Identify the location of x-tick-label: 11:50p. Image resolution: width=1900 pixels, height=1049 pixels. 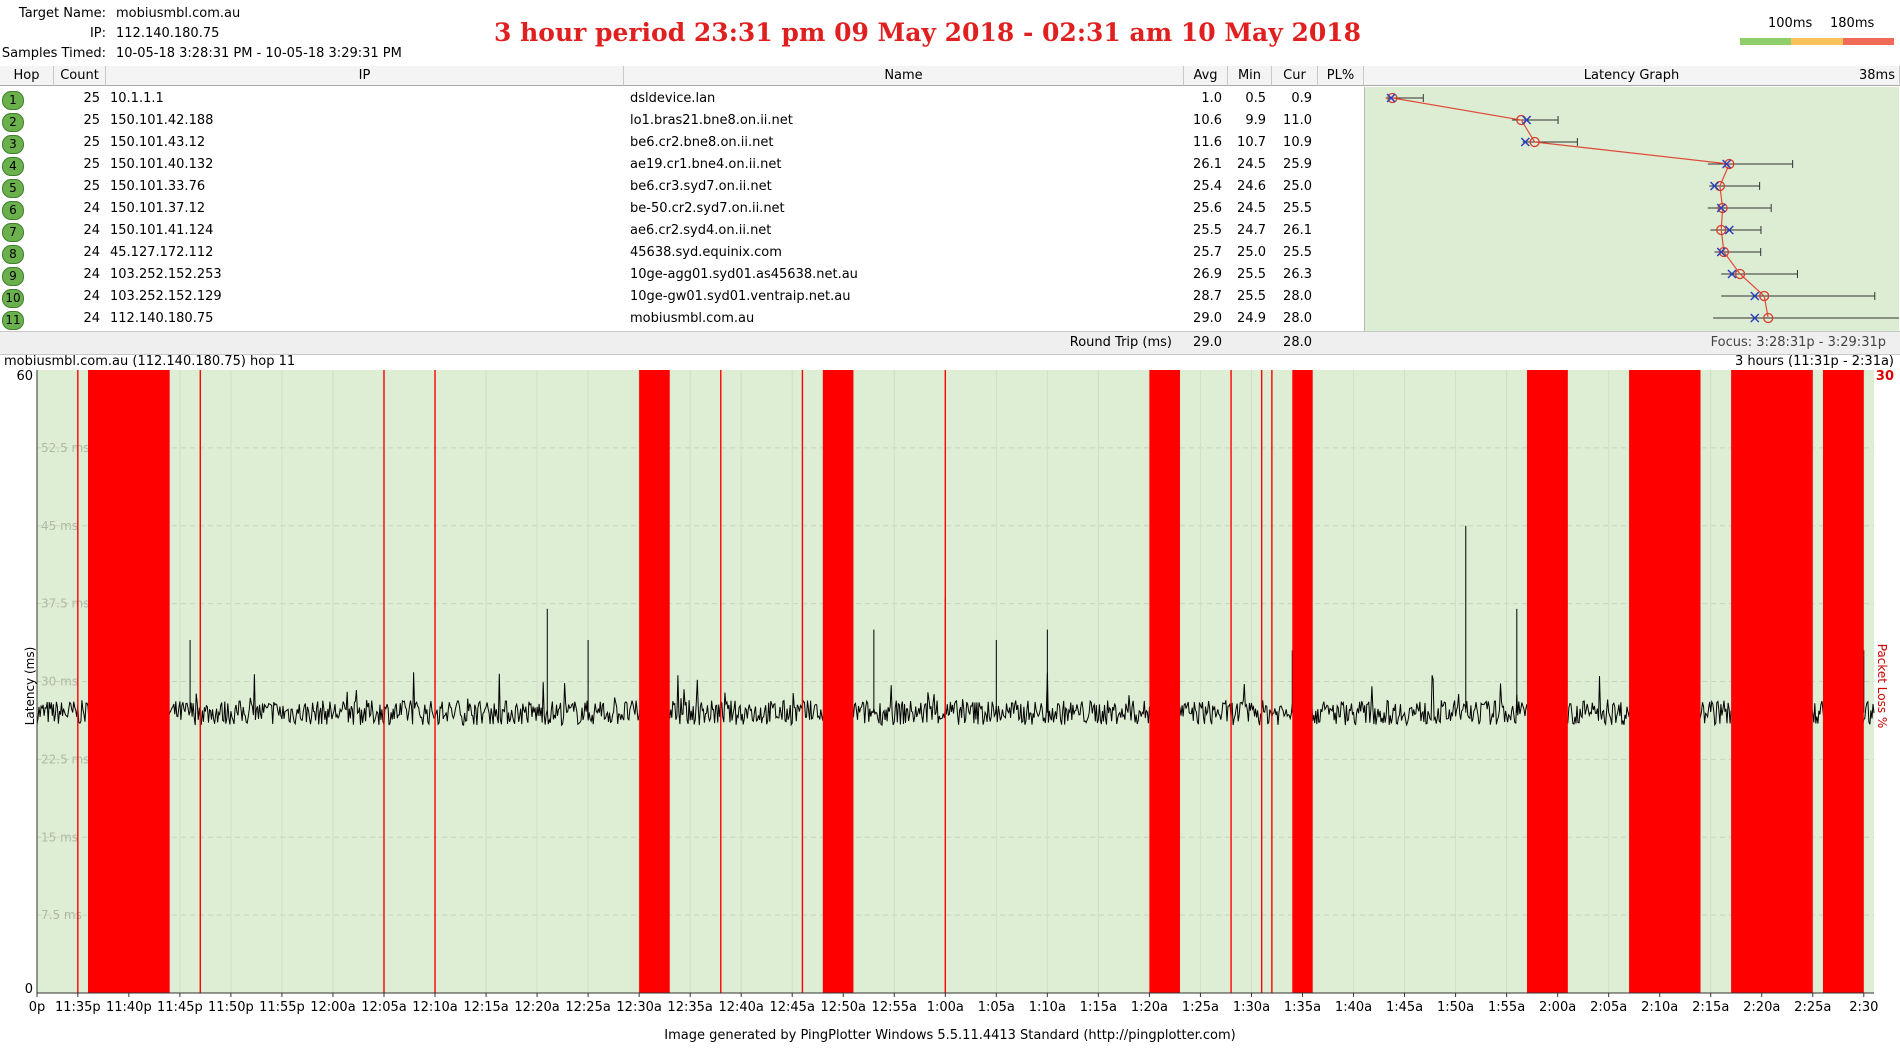
(231, 1007).